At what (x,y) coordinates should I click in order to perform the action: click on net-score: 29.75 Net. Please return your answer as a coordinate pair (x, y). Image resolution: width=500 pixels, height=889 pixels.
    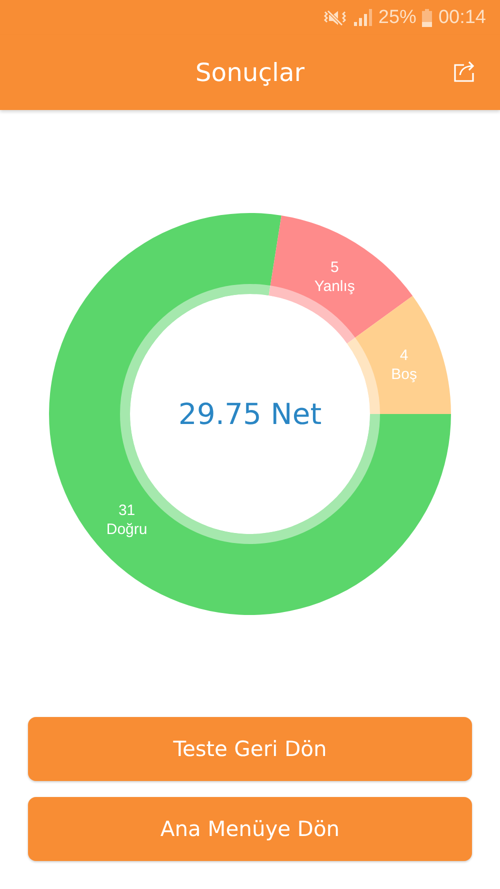
    Looking at the image, I should click on (250, 413).